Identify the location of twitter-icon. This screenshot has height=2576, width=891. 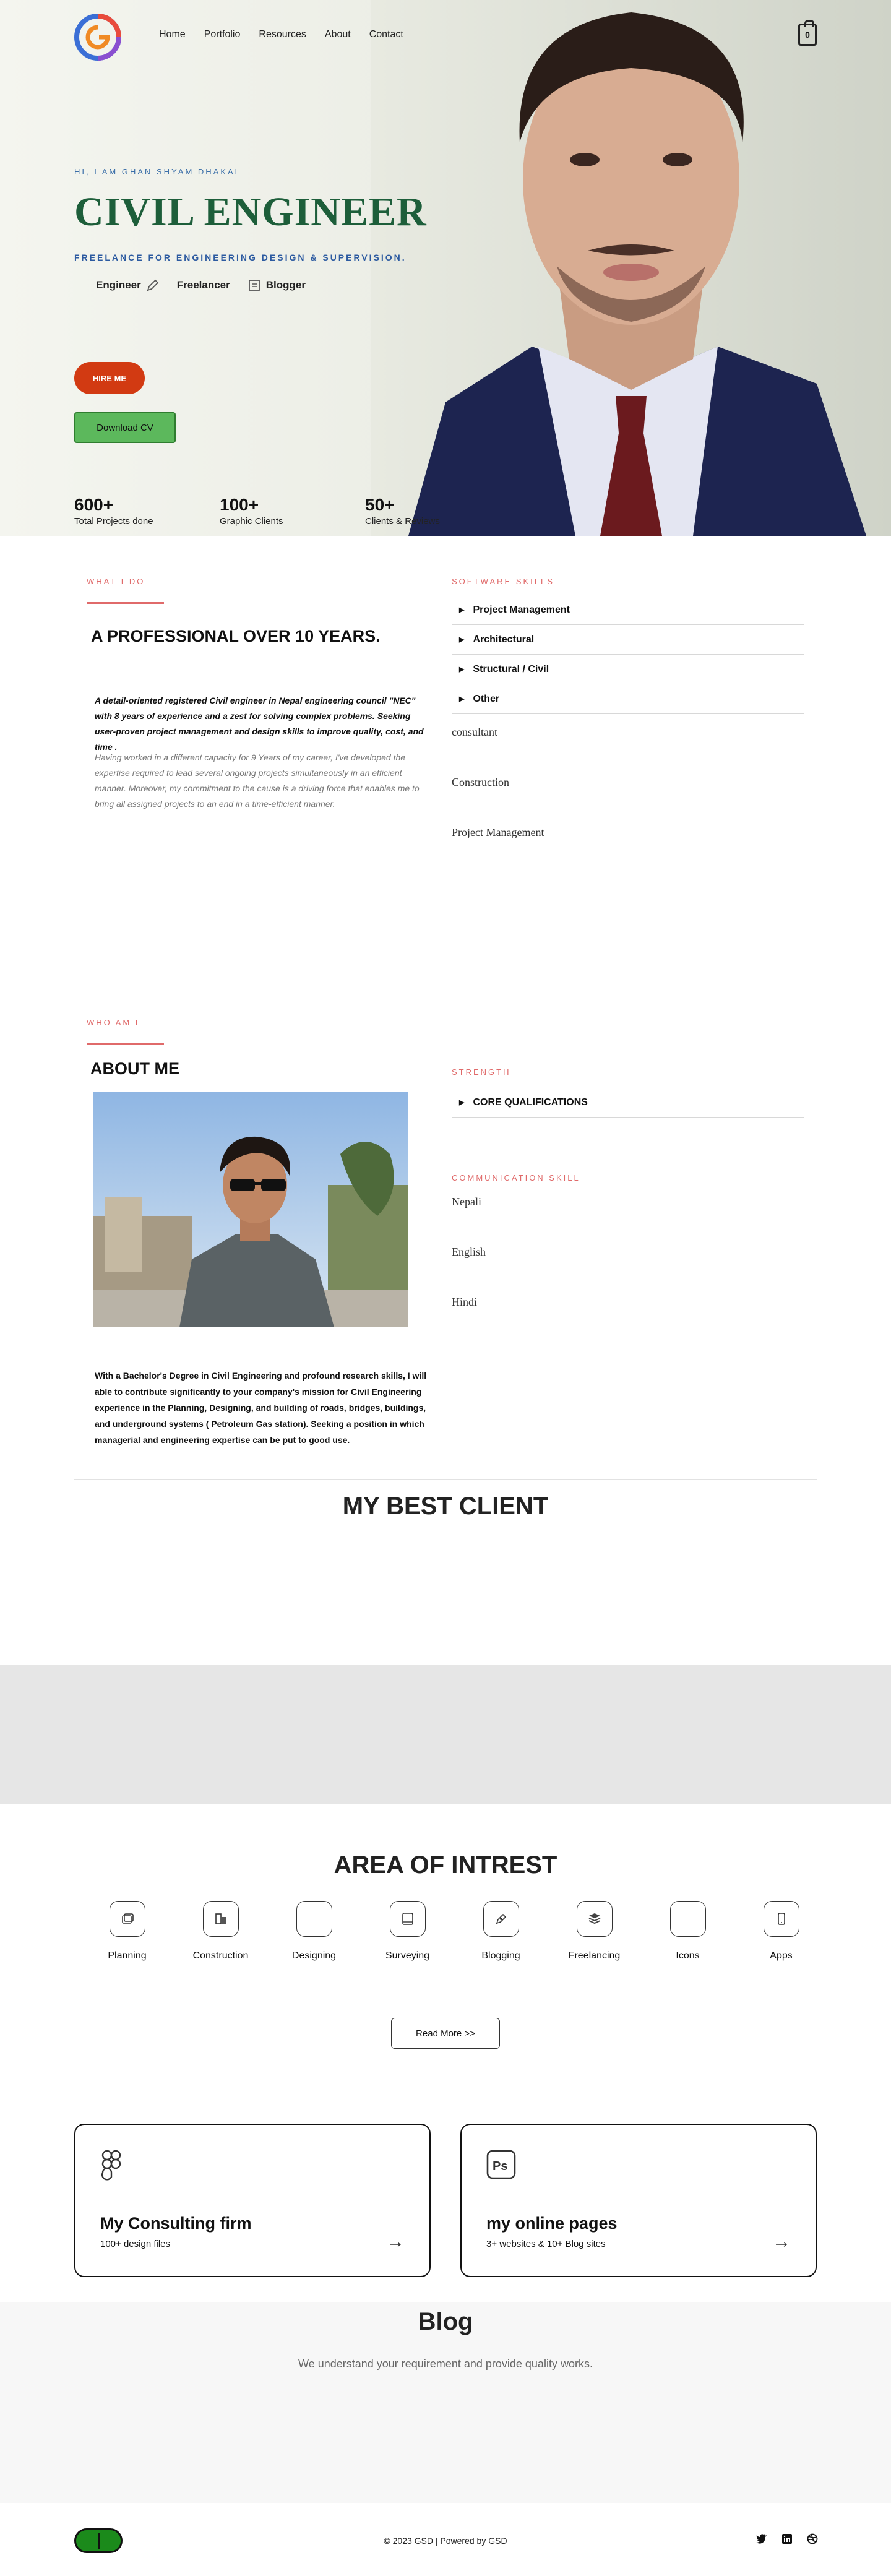
(761, 2539).